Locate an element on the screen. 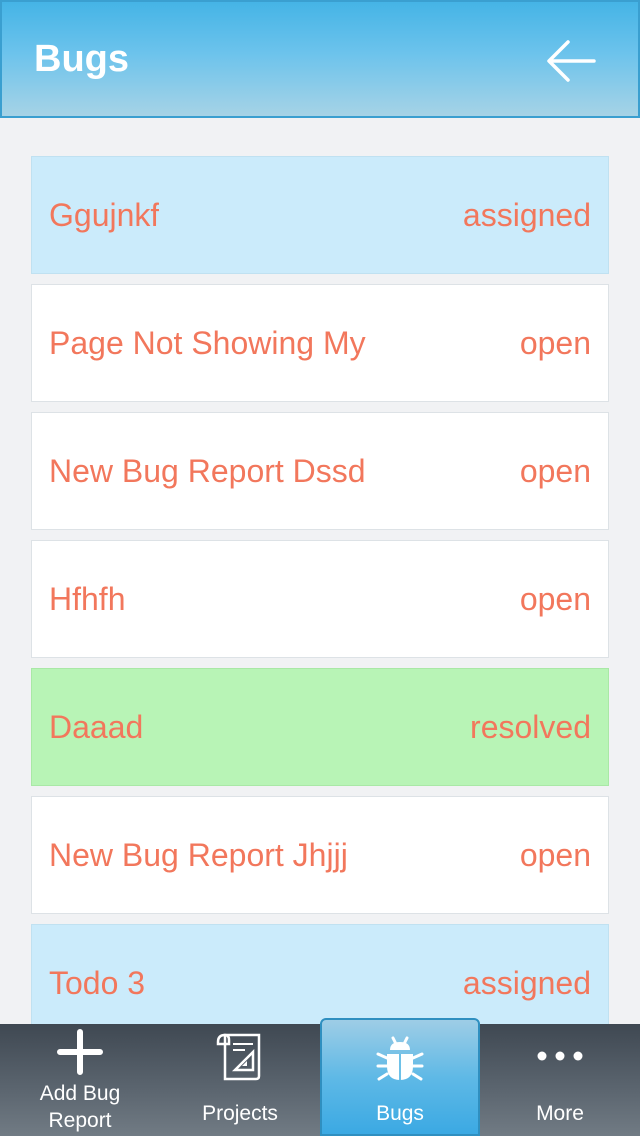 This screenshot has height=1136, width=640. tab-label: Add Bug Report is located at coordinates (80, 1107).